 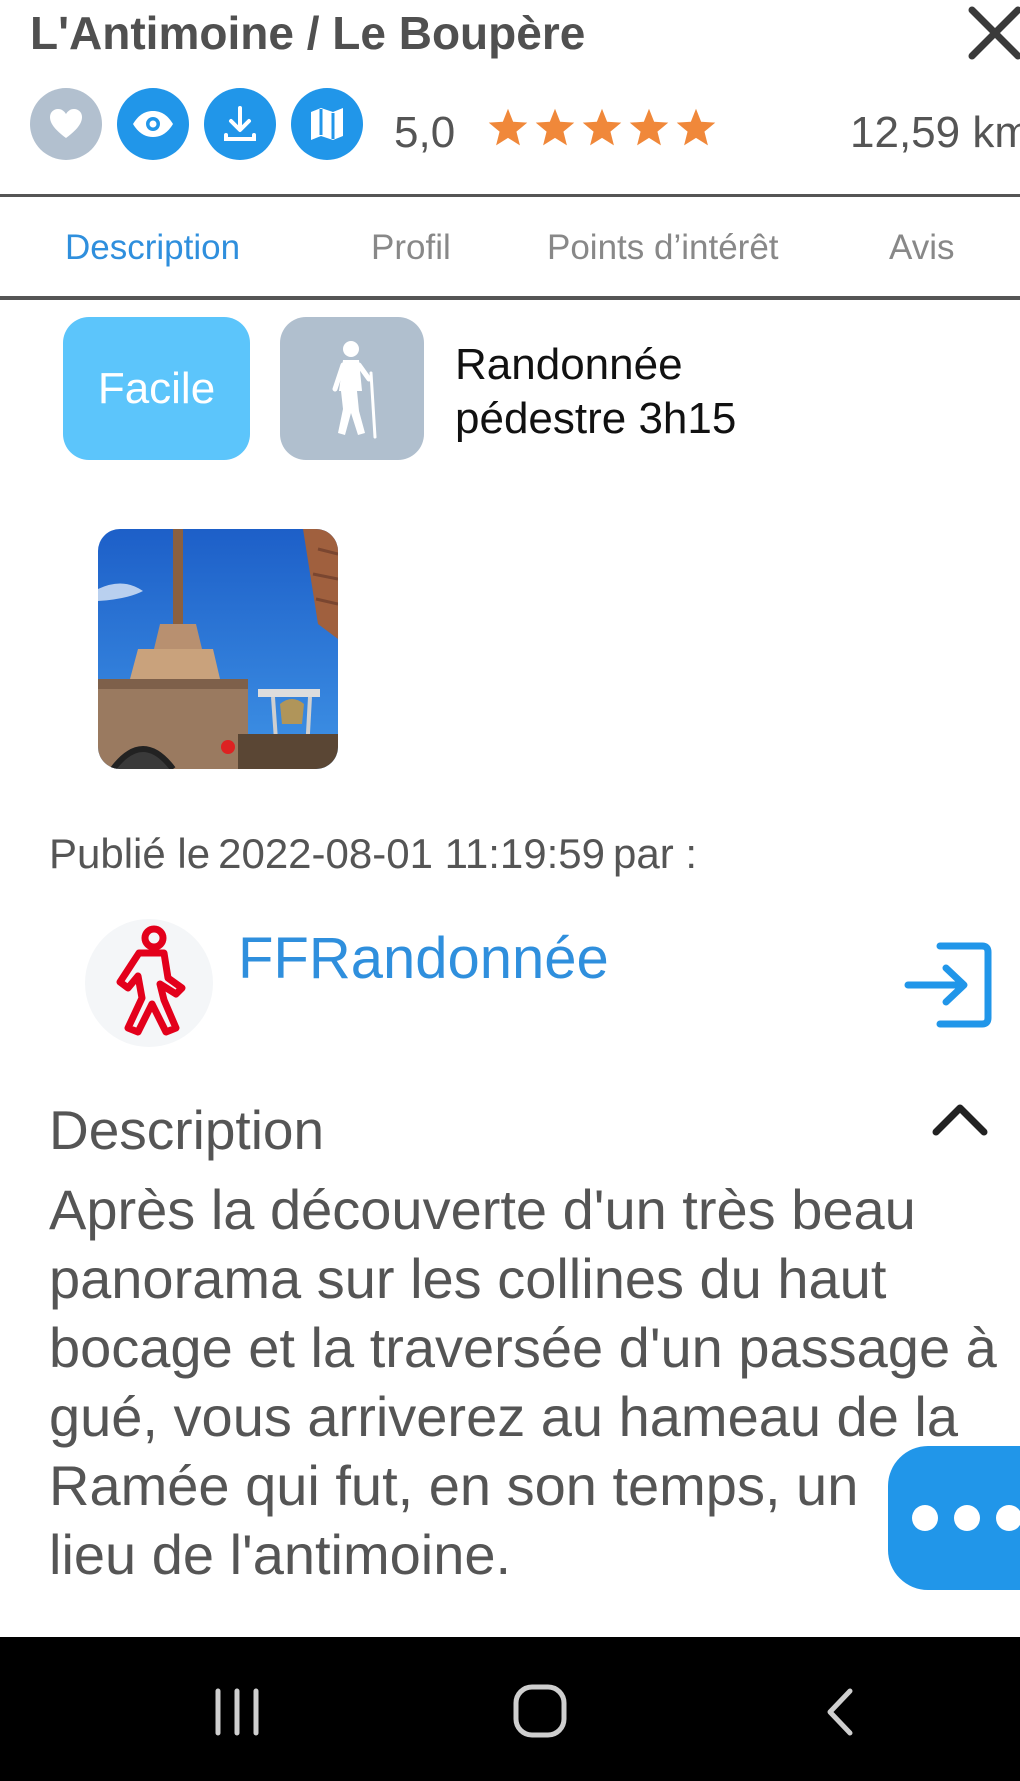 I want to click on published-prefix: Publié le, so click(x=130, y=853).